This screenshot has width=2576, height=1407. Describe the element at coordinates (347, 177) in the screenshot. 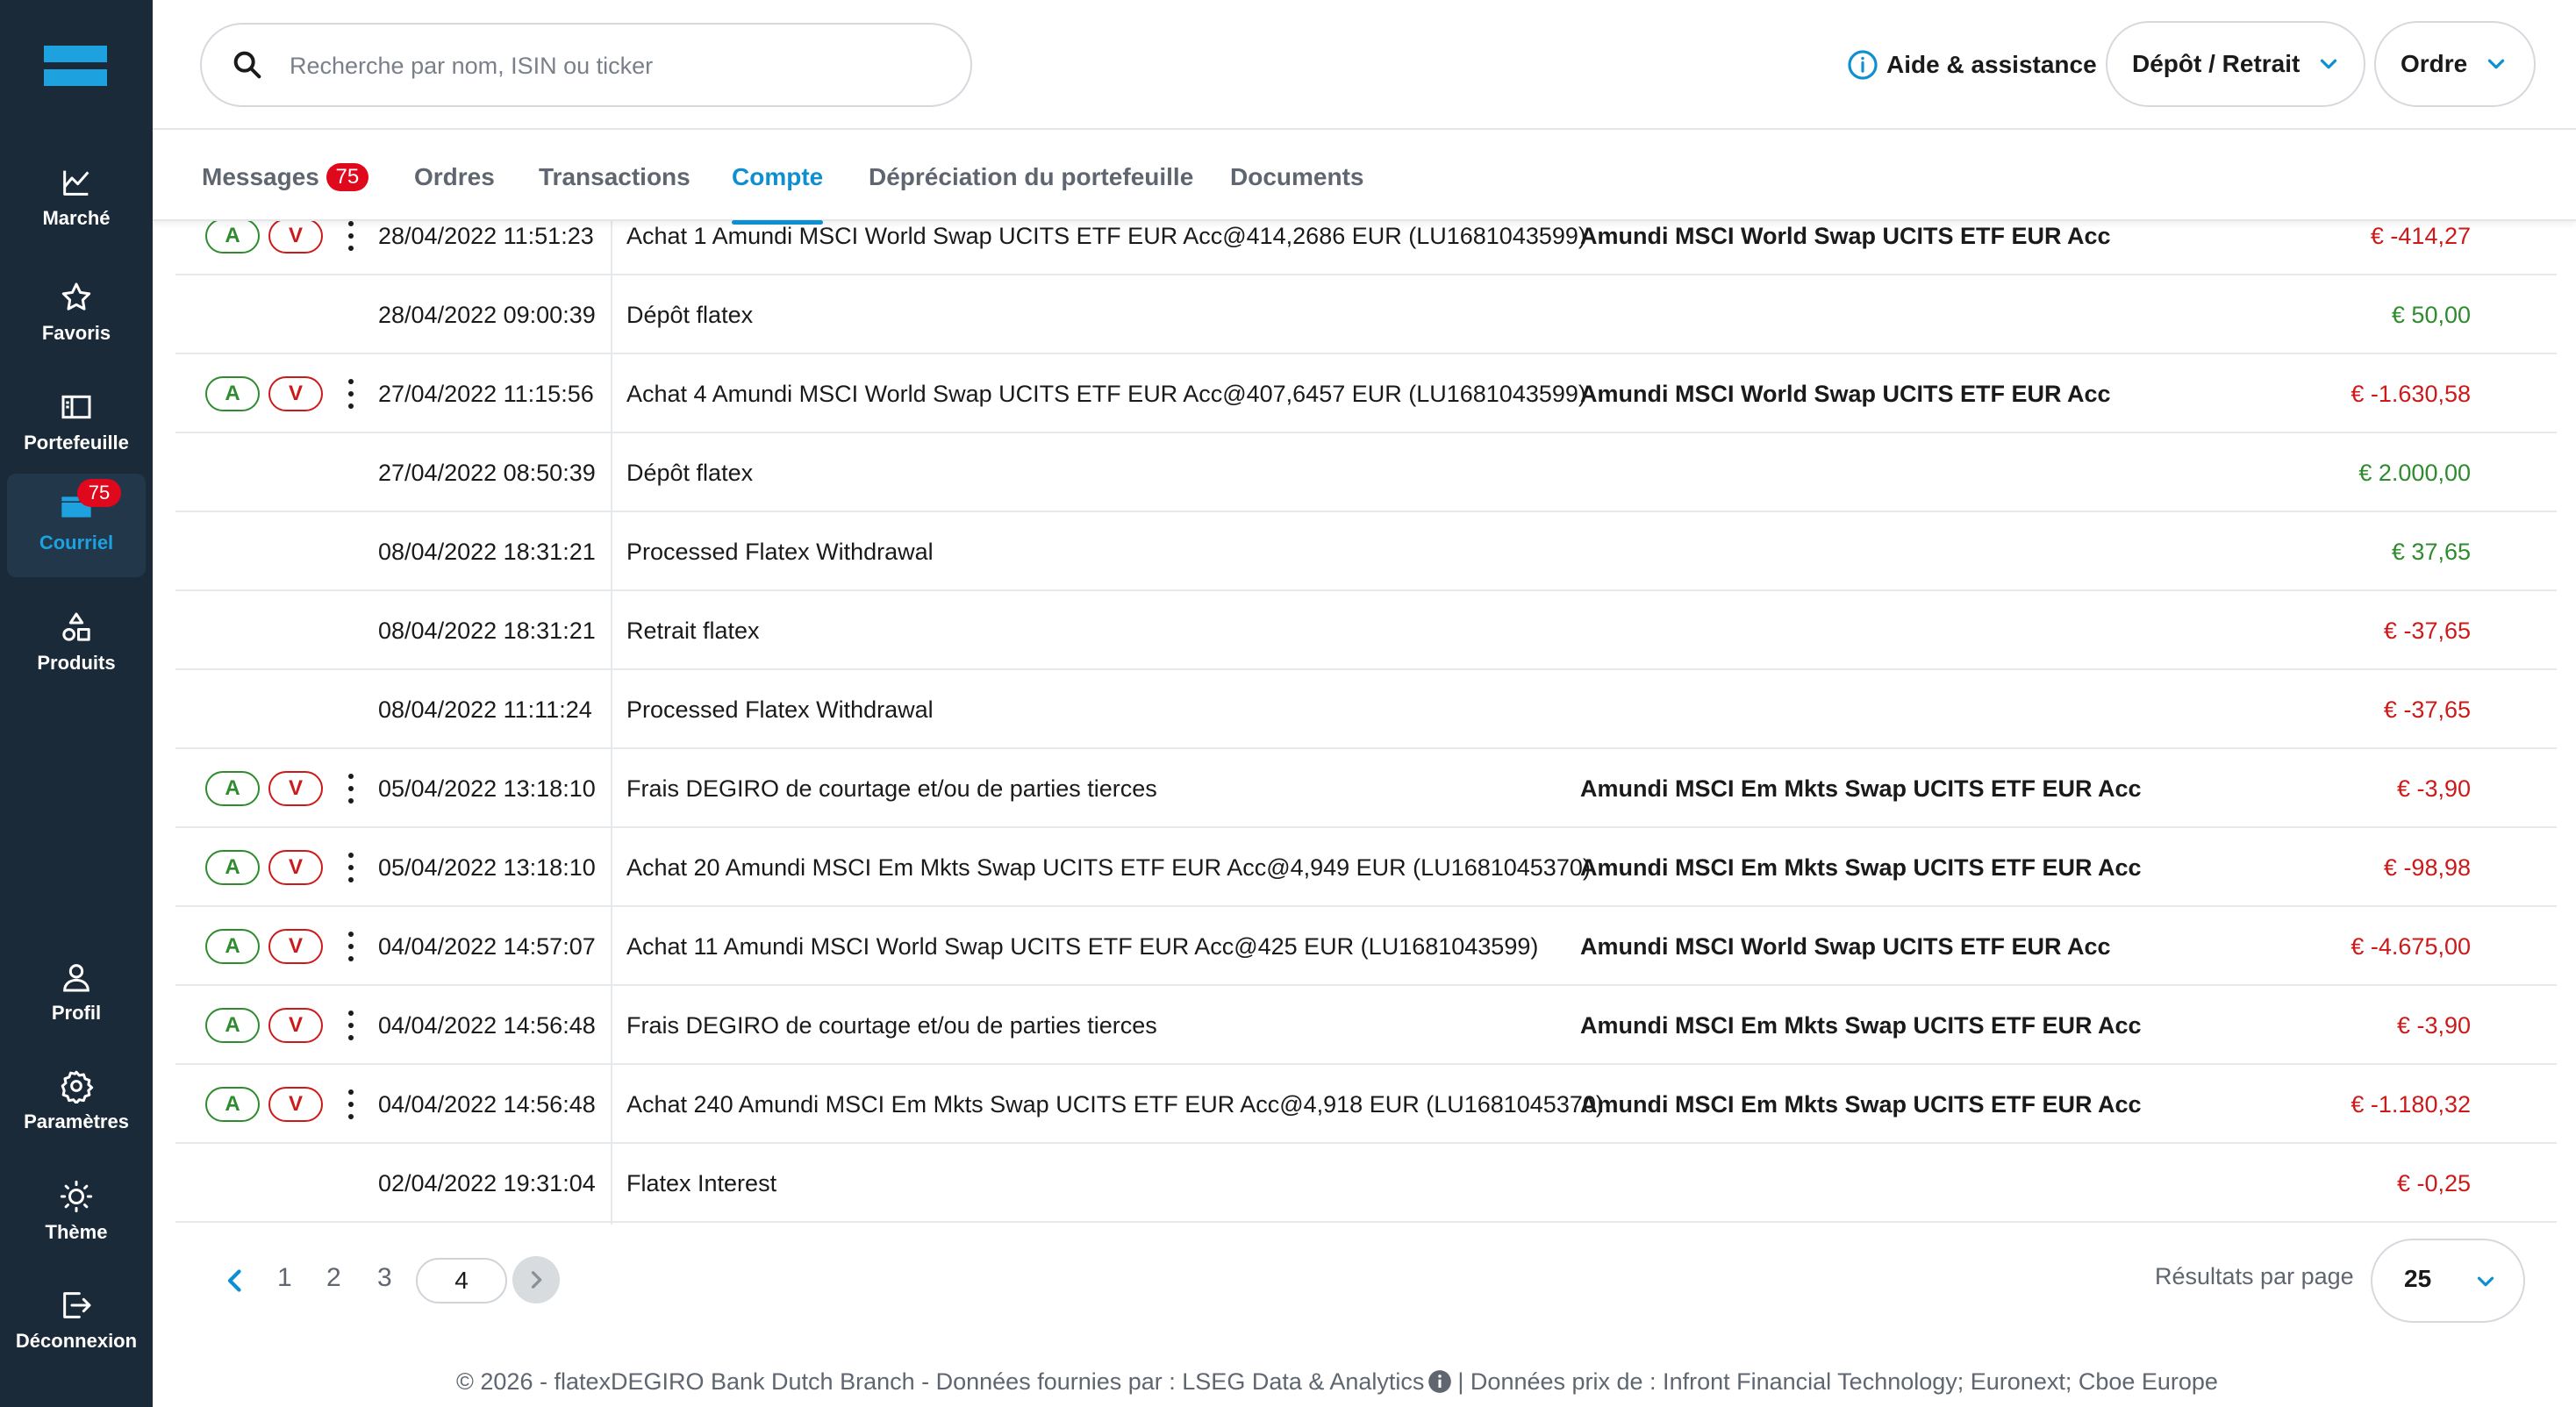

I see `messages-badge: 75` at that location.